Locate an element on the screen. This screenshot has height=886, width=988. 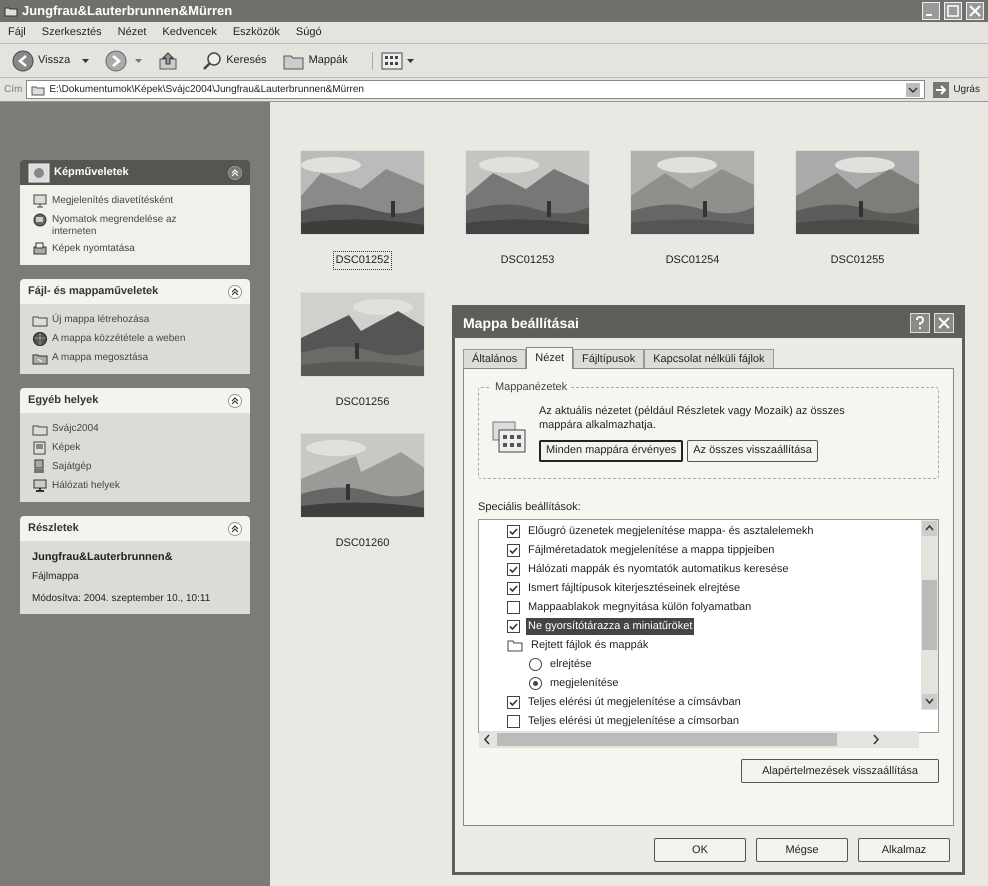
address-field: E:\Dokumentumok\Képek\Svájc2004\Jungfrau&Lauterbrunnen&Mürren is located at coordinates (476, 89).